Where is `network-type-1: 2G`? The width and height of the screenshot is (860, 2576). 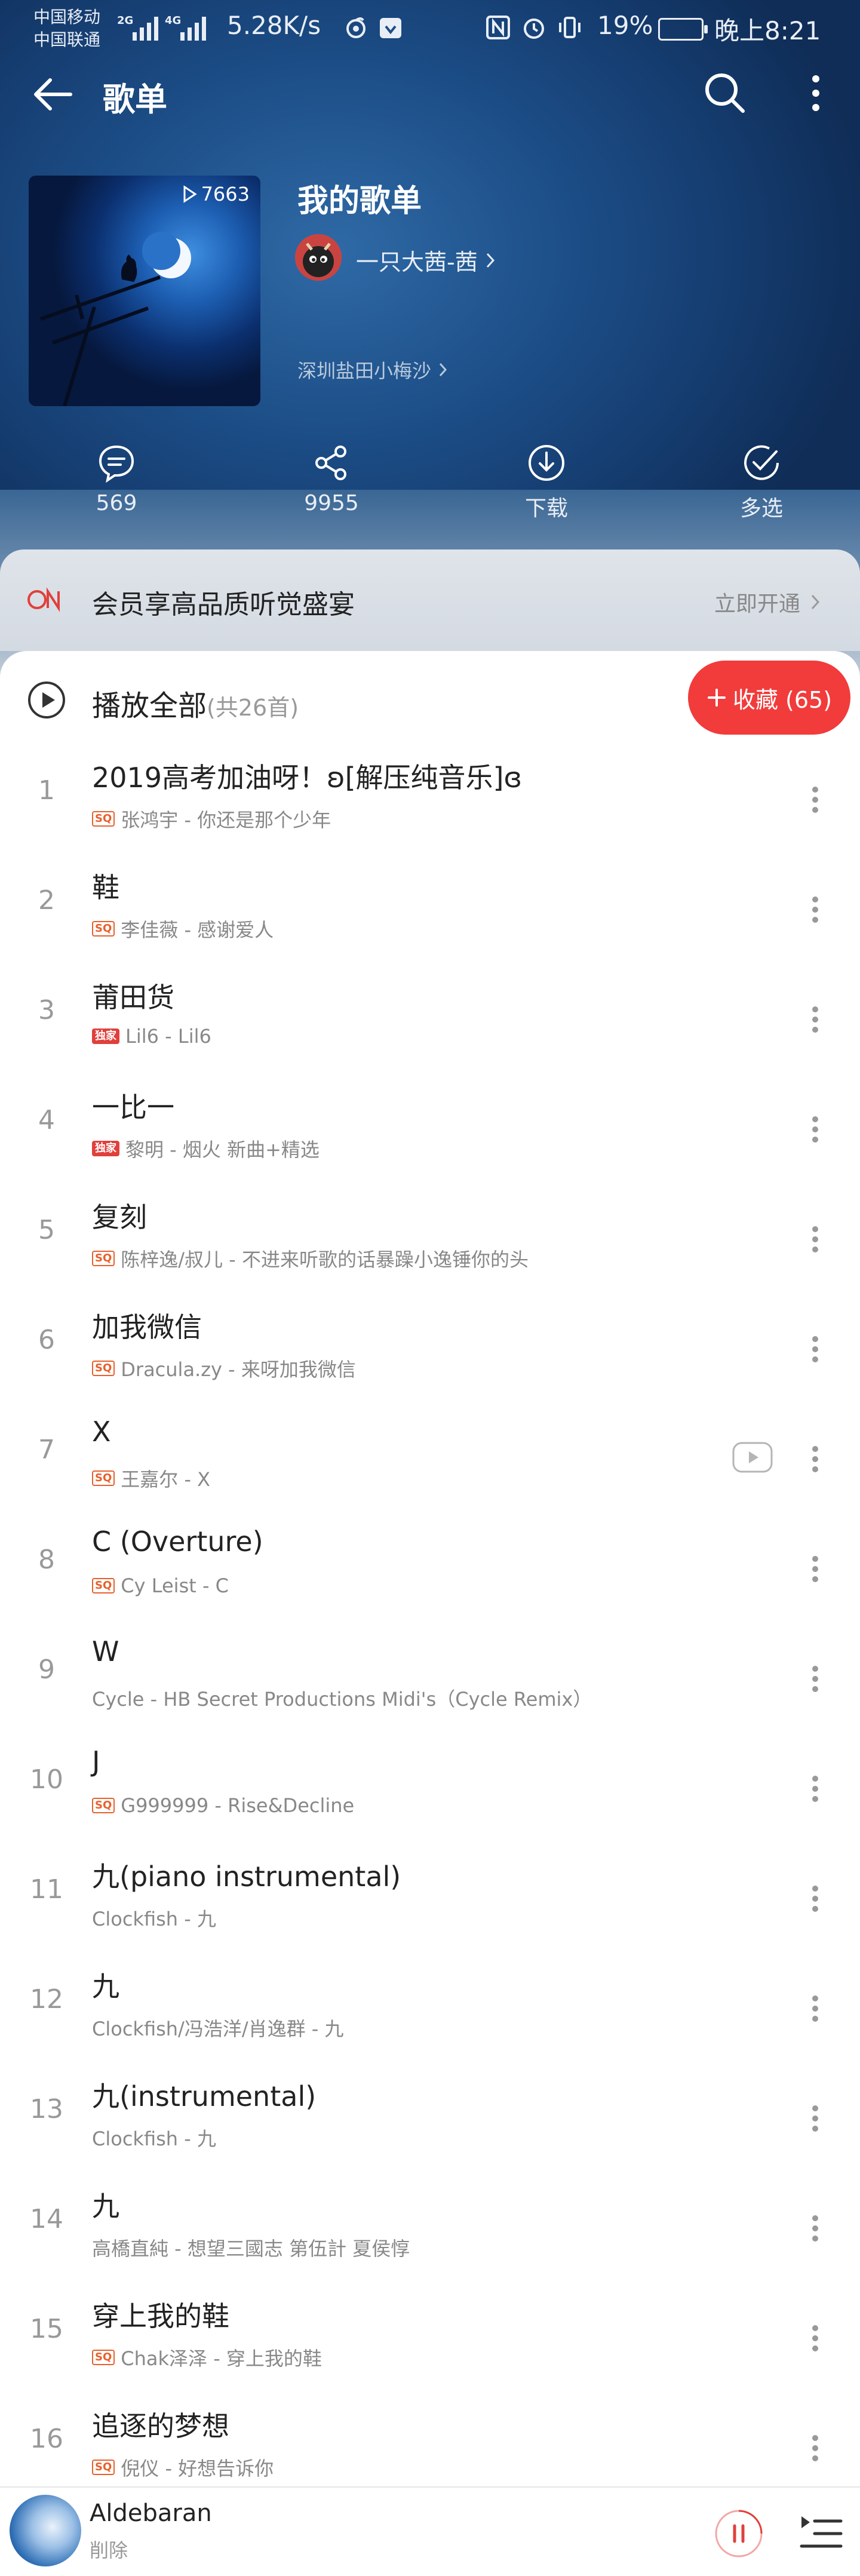
network-type-1: 2G is located at coordinates (126, 20).